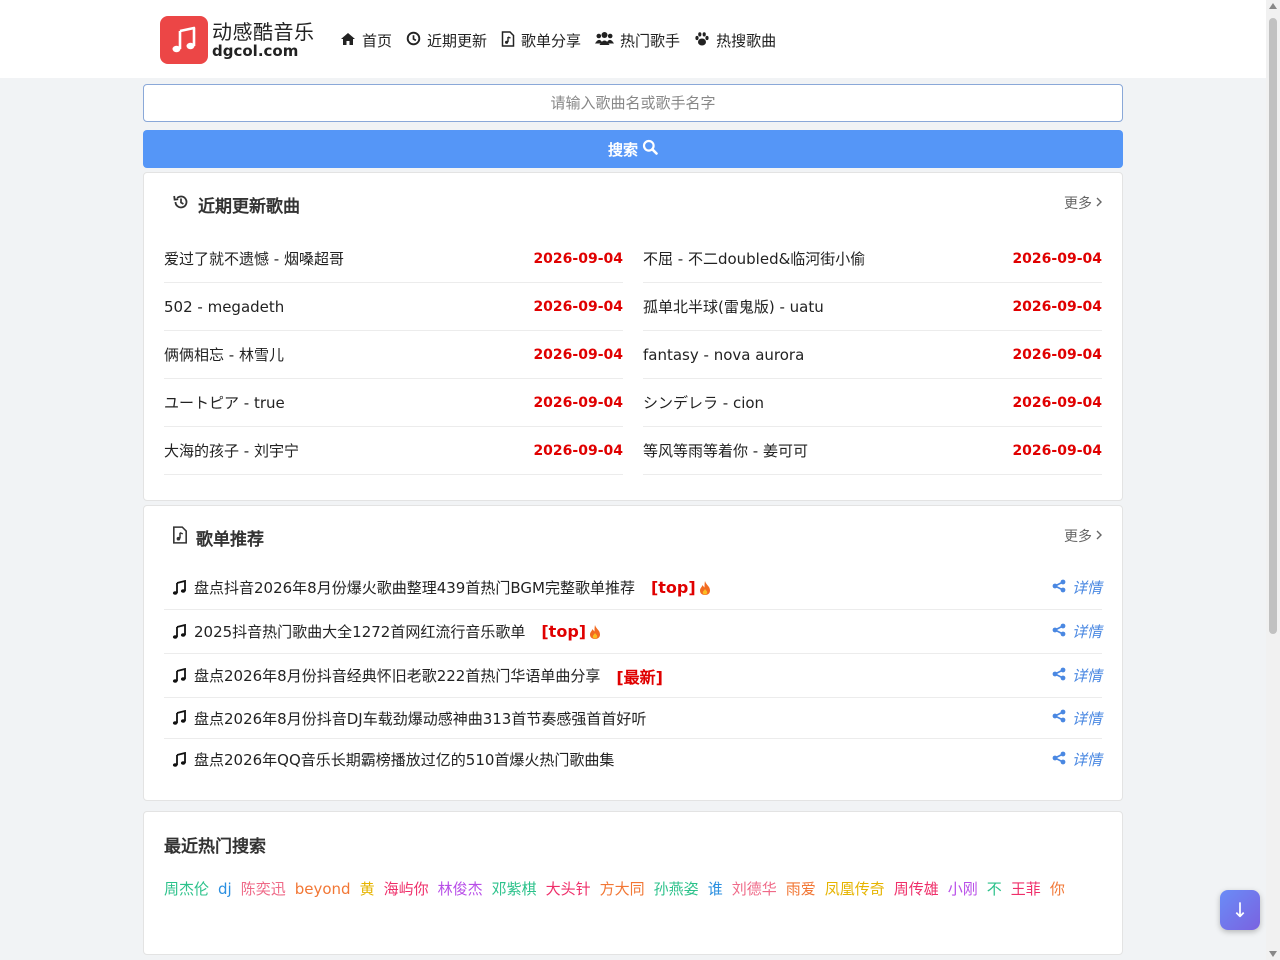 The height and width of the screenshot is (960, 1280). I want to click on nav-item-recent: 近期更新, so click(446, 40).